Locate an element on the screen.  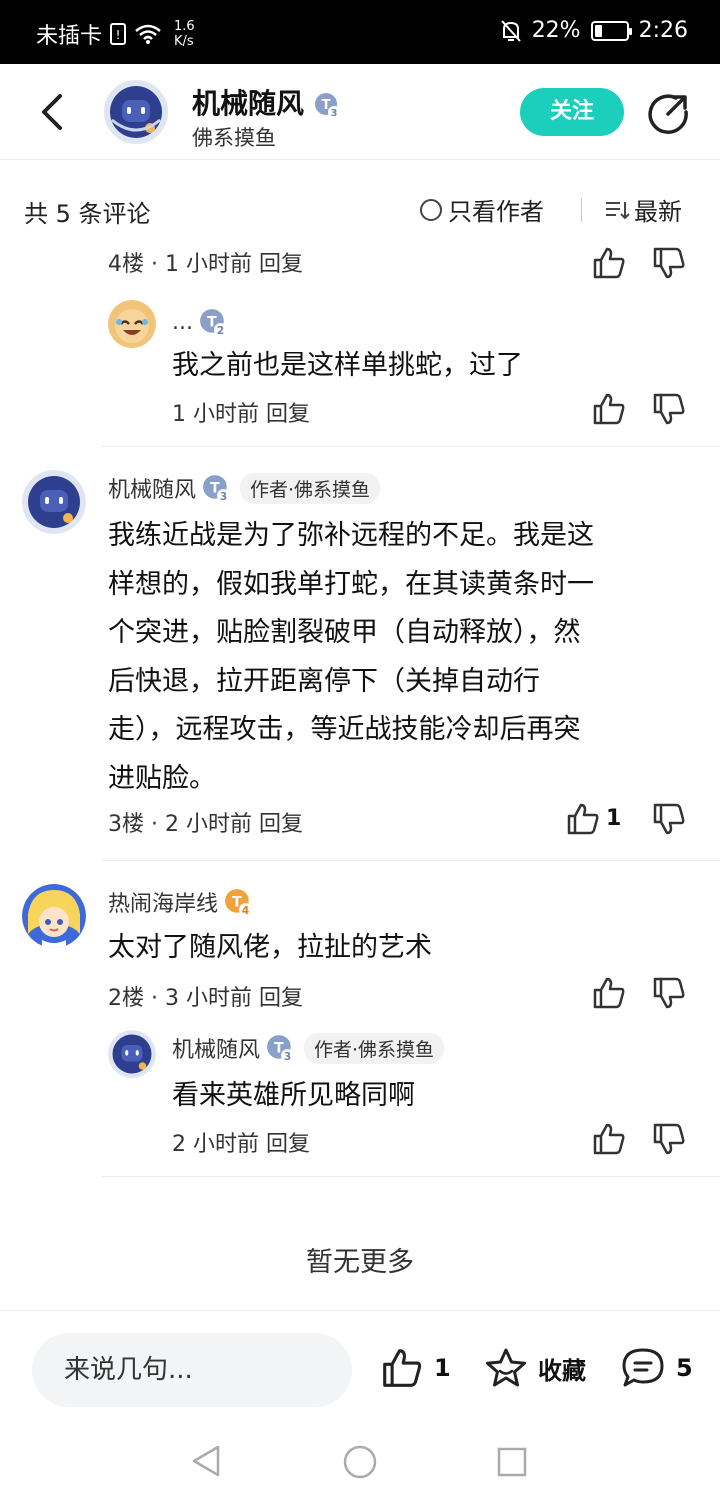
reply-text: 我之前也是这样单挑蛇，过了 is located at coordinates (347, 365).